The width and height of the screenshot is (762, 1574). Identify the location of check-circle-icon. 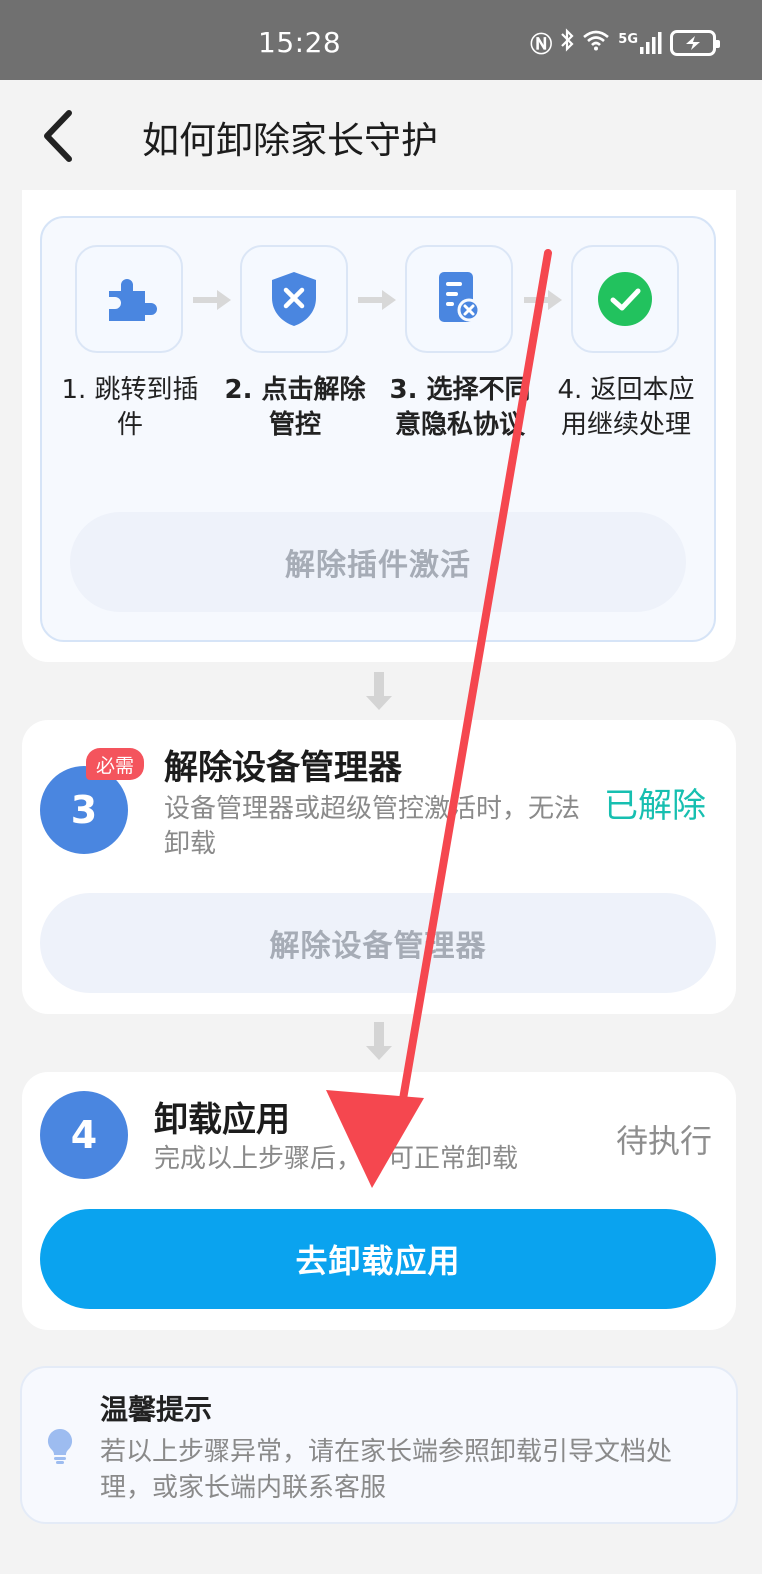
(625, 299).